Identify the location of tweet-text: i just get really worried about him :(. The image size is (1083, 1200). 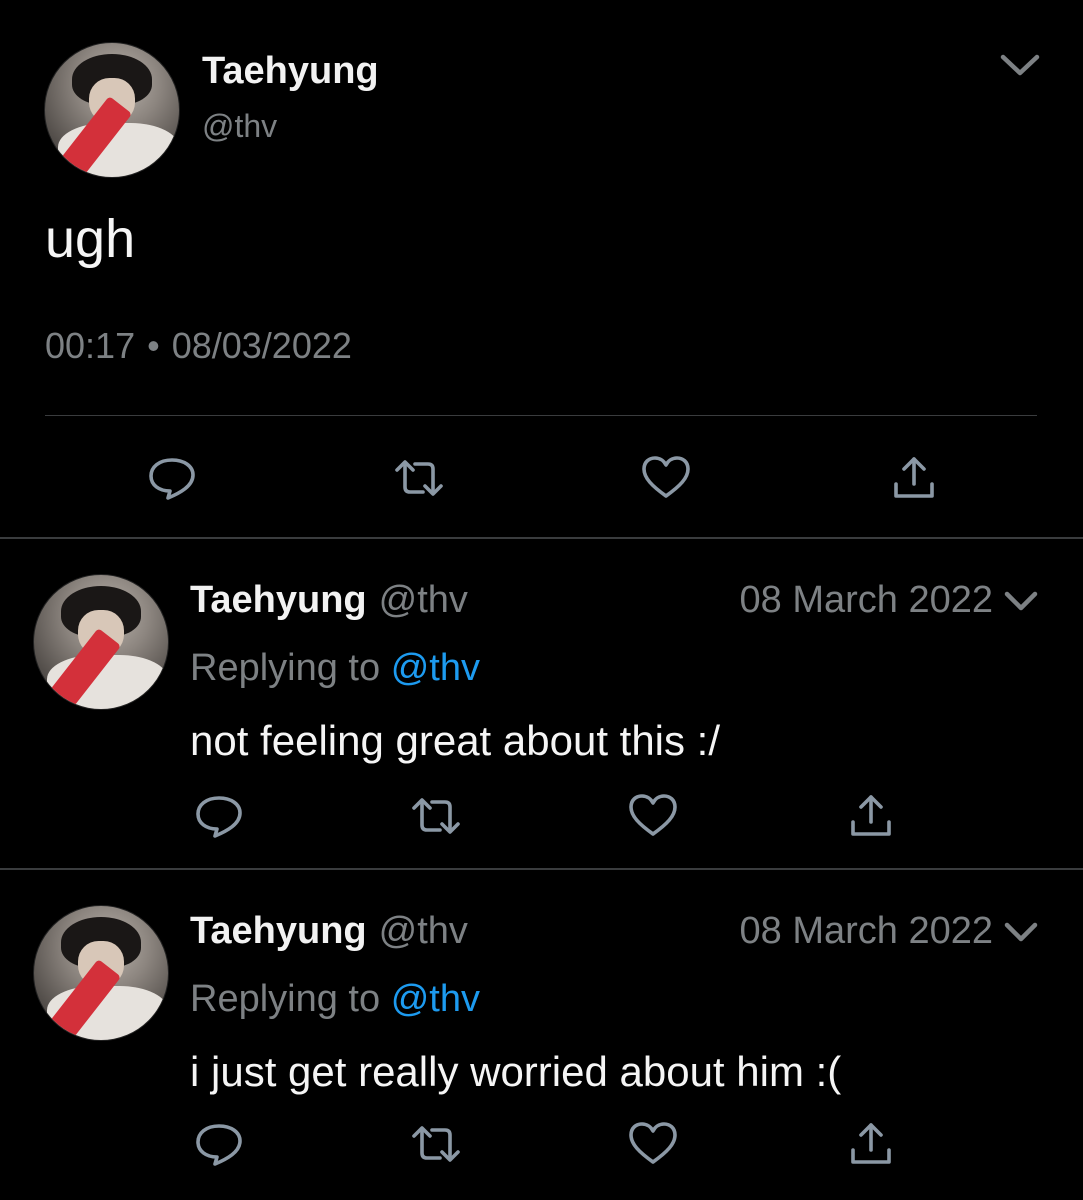
(516, 1071).